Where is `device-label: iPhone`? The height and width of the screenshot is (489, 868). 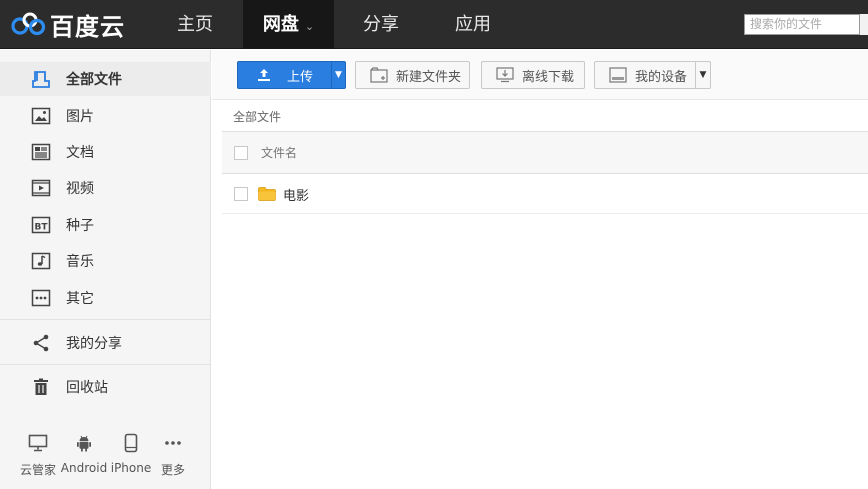
device-label: iPhone is located at coordinates (131, 468).